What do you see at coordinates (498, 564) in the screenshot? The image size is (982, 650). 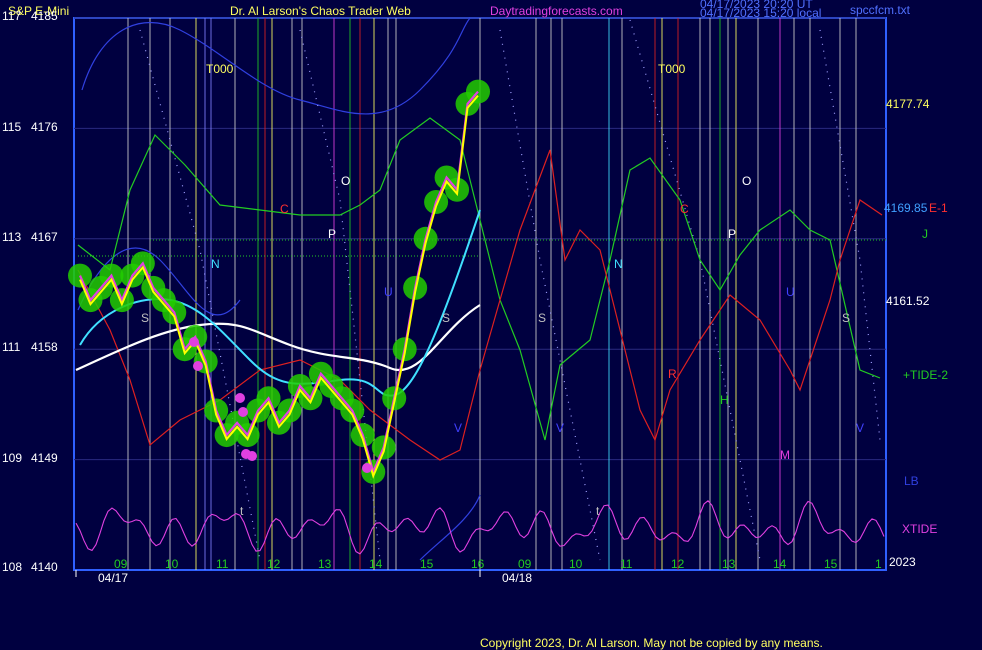 I see `x-axis-labels: 09 10 11 12 13 14 15 16 09 10 11 12 13 14 15 1` at bounding box center [498, 564].